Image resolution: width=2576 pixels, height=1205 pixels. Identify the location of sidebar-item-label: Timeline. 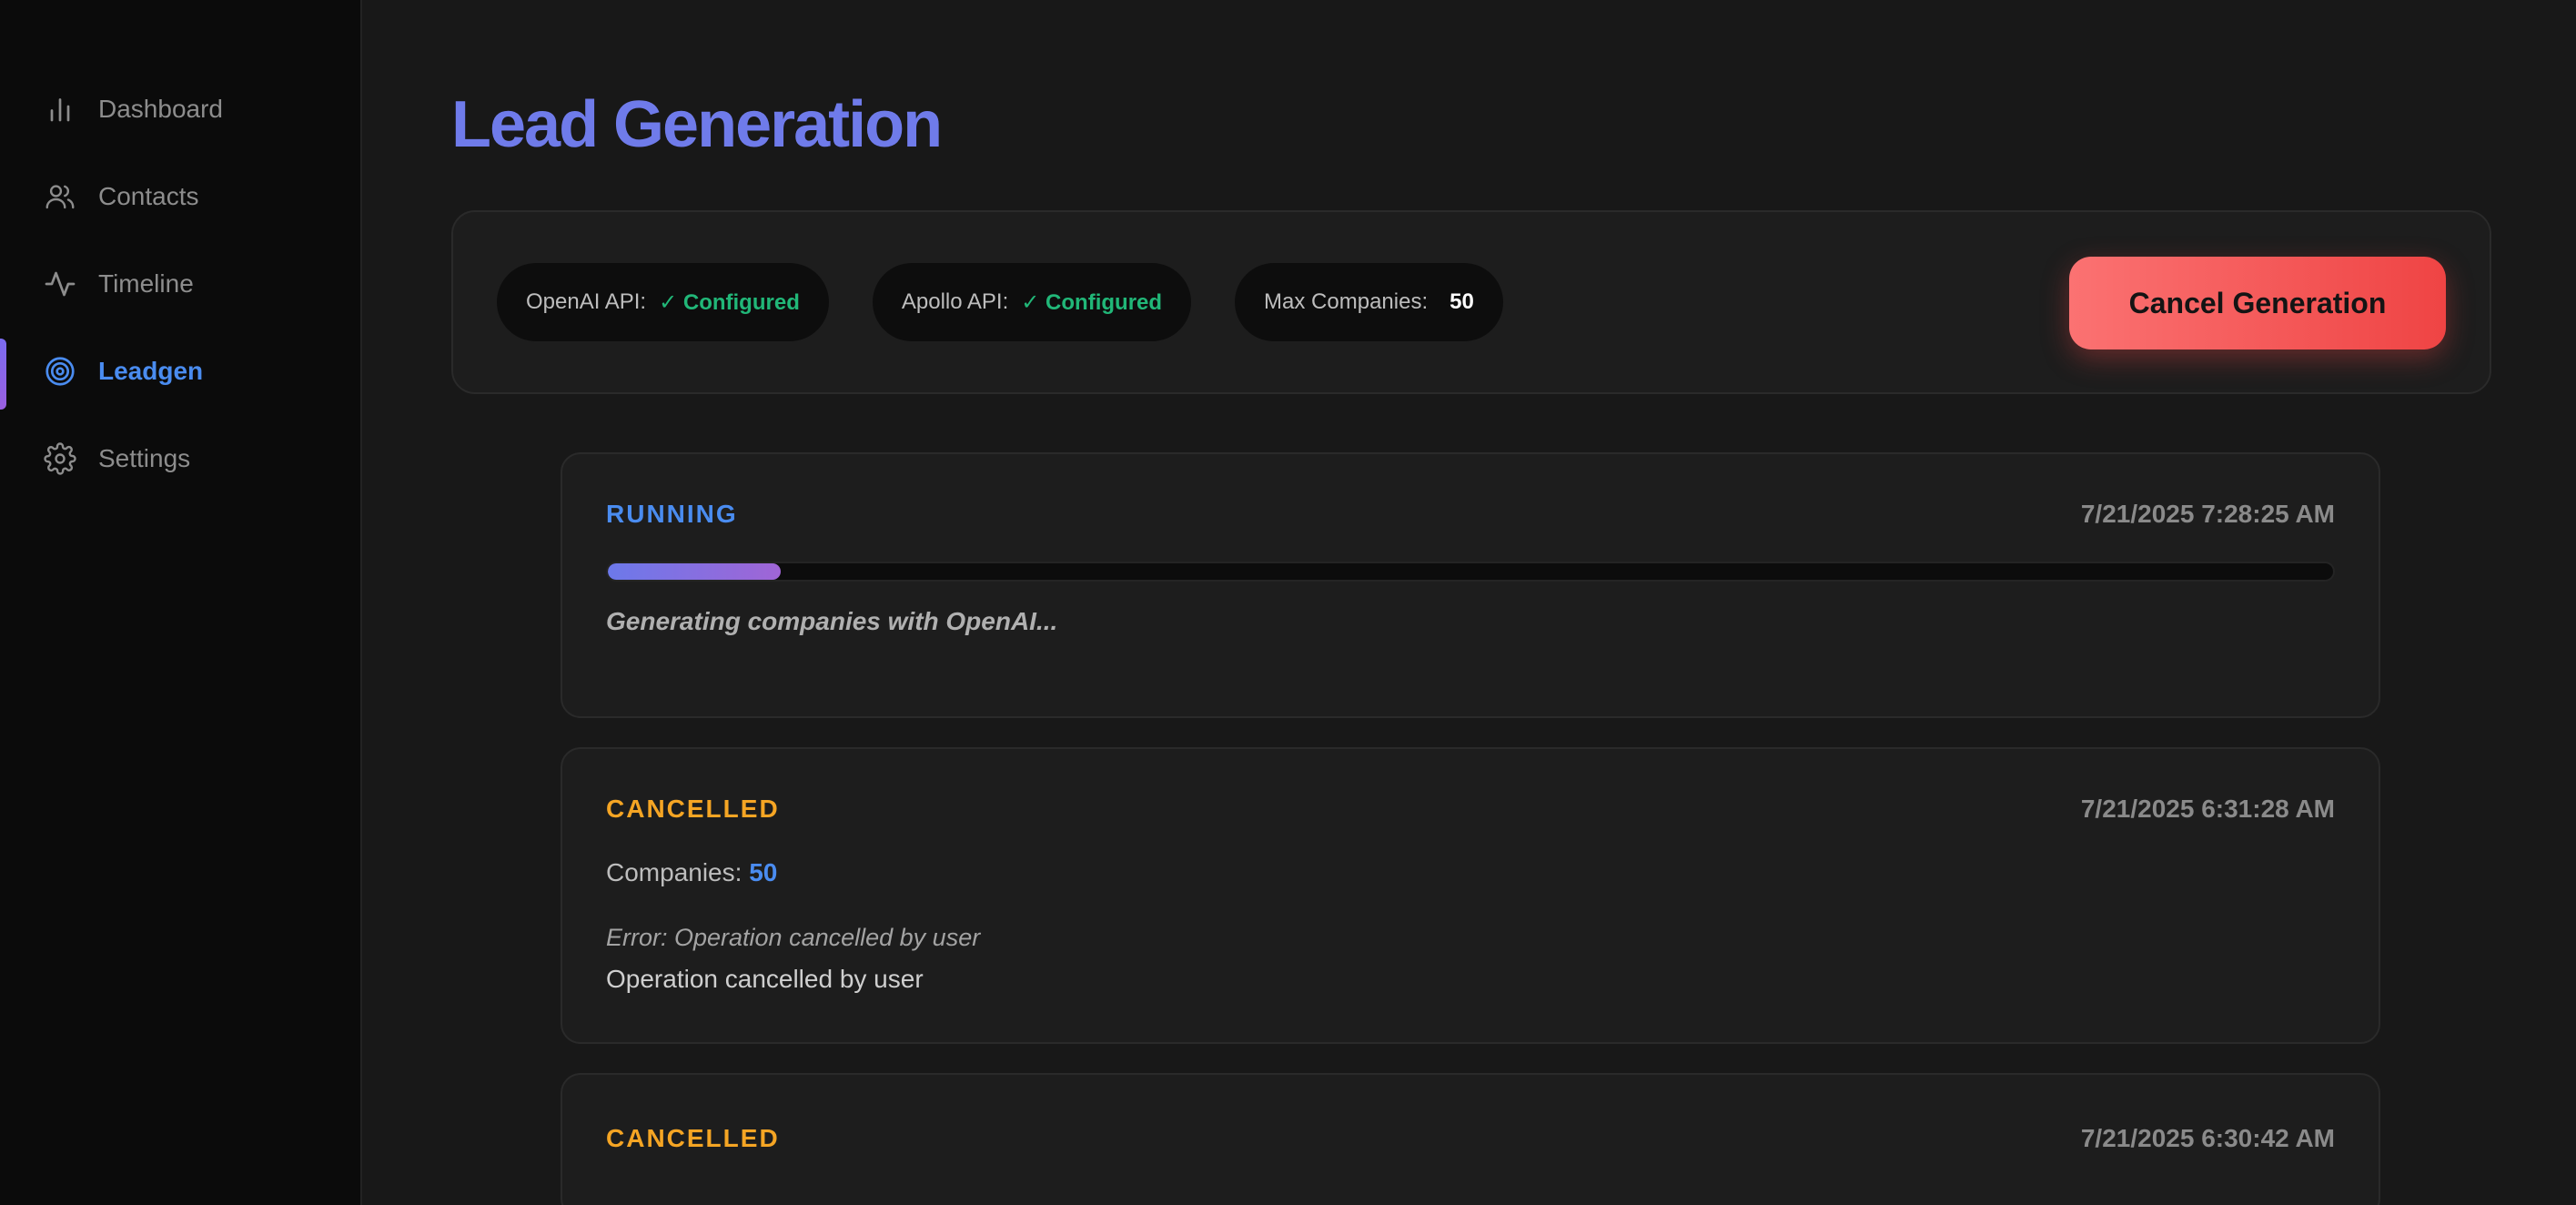
(146, 284).